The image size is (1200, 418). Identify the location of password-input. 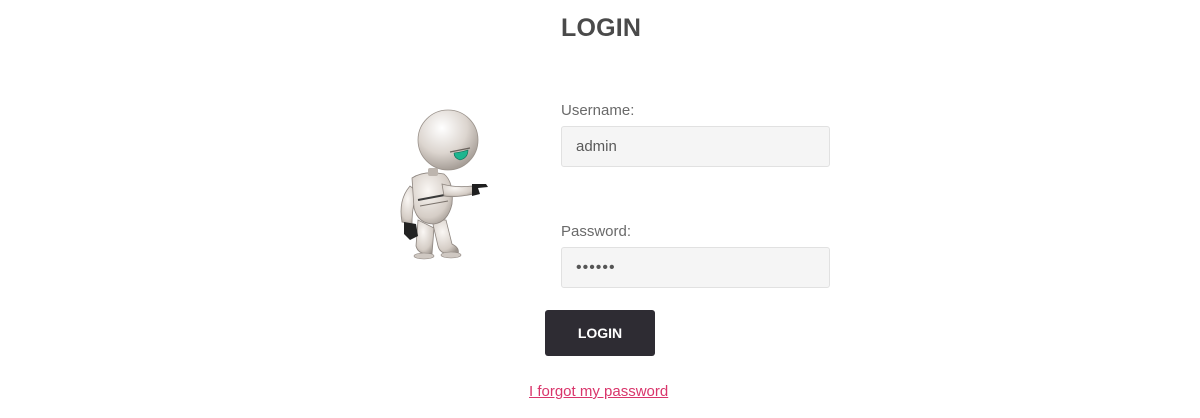
(695, 267).